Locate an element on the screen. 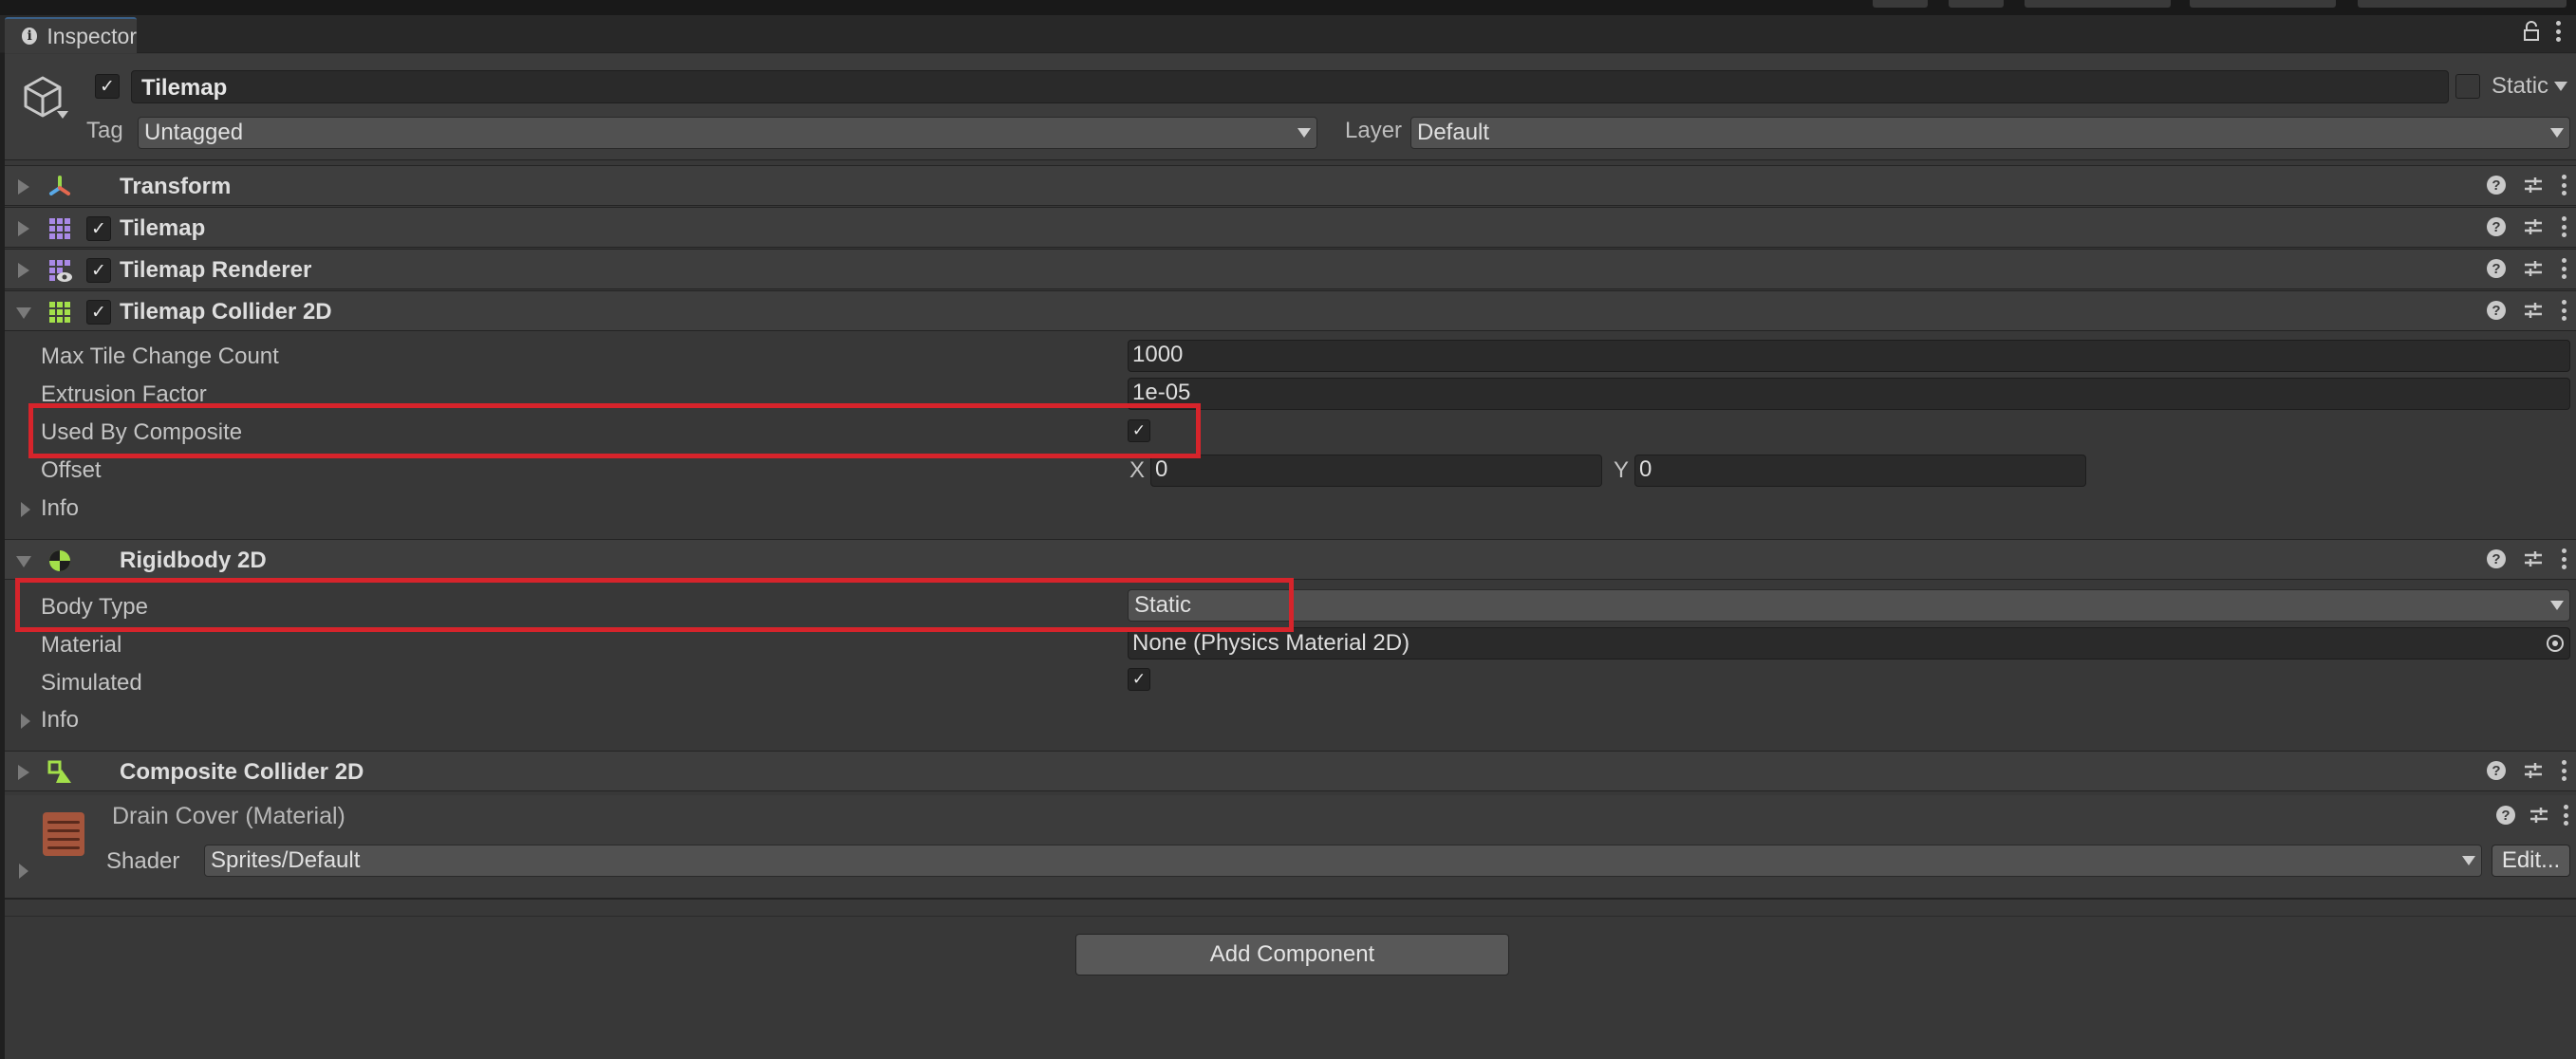  component-header-transform: Transform ? is located at coordinates (1291, 185).